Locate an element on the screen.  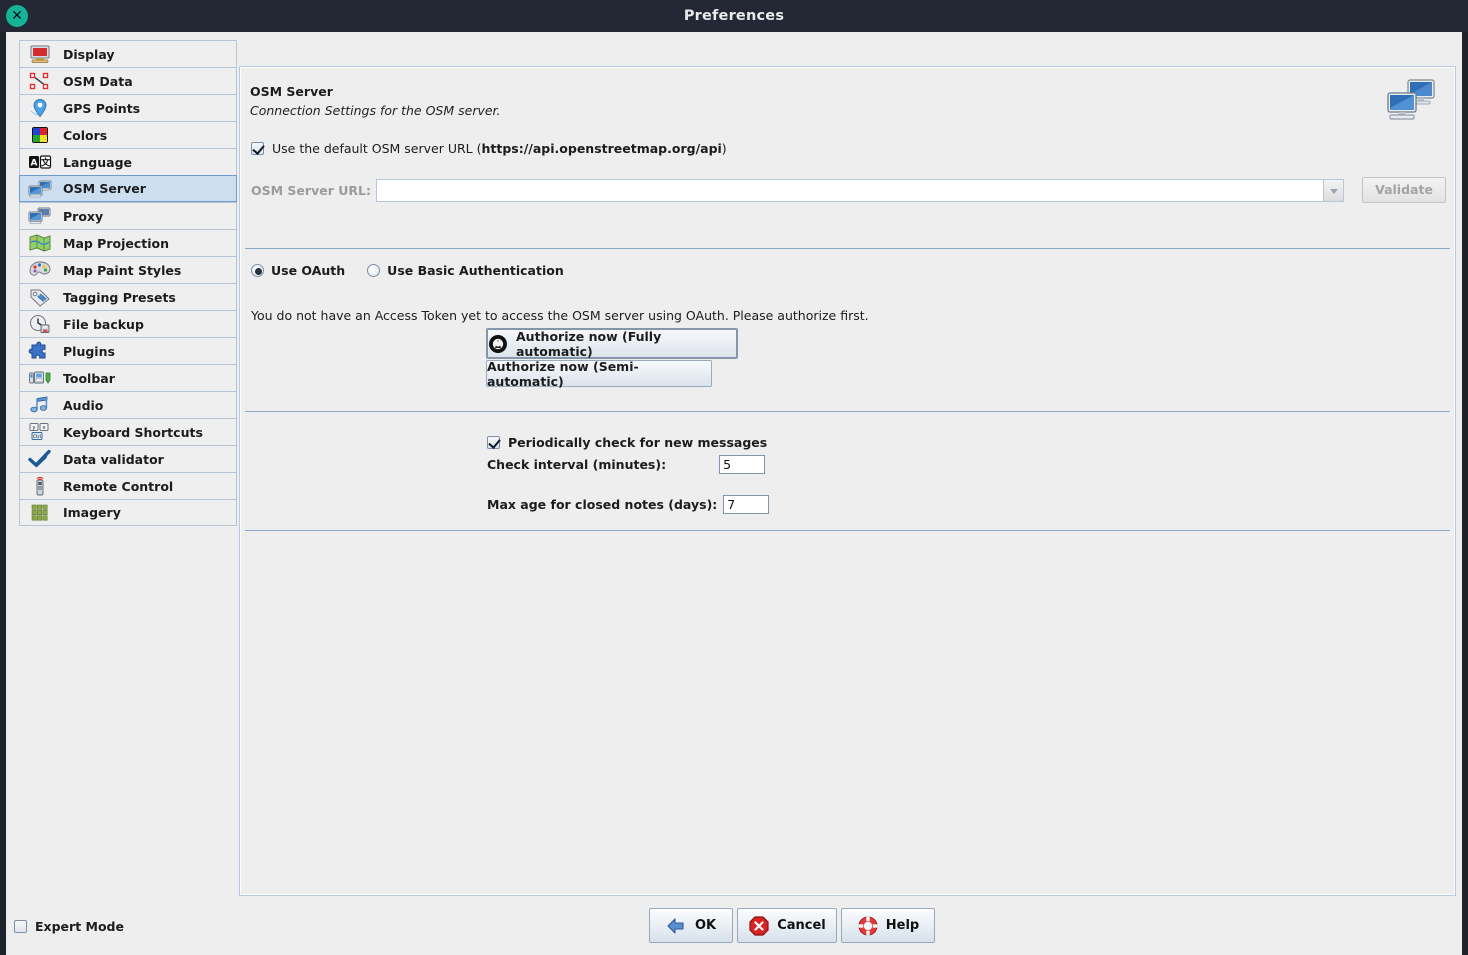
sidebar-item-label: Imagery is located at coordinates (92, 512).